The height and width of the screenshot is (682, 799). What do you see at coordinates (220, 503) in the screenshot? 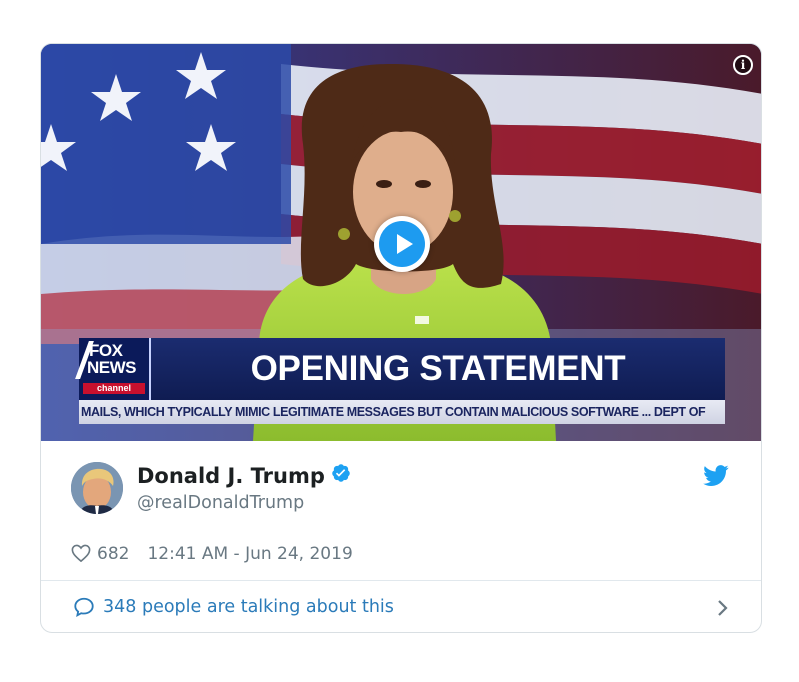
I see `author-handle: @realDonaldTrump` at bounding box center [220, 503].